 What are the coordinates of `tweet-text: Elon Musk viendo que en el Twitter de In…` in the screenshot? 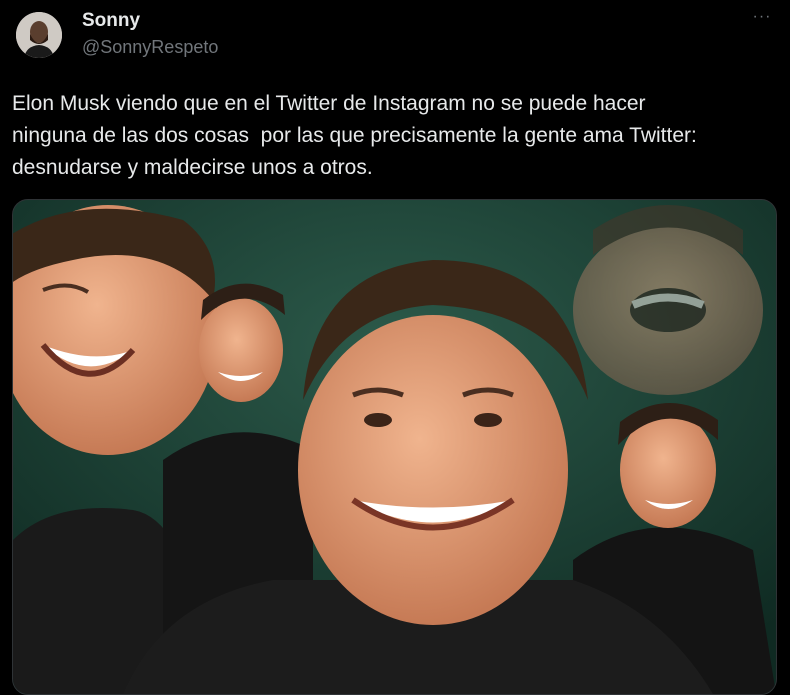 It's located at (354, 135).